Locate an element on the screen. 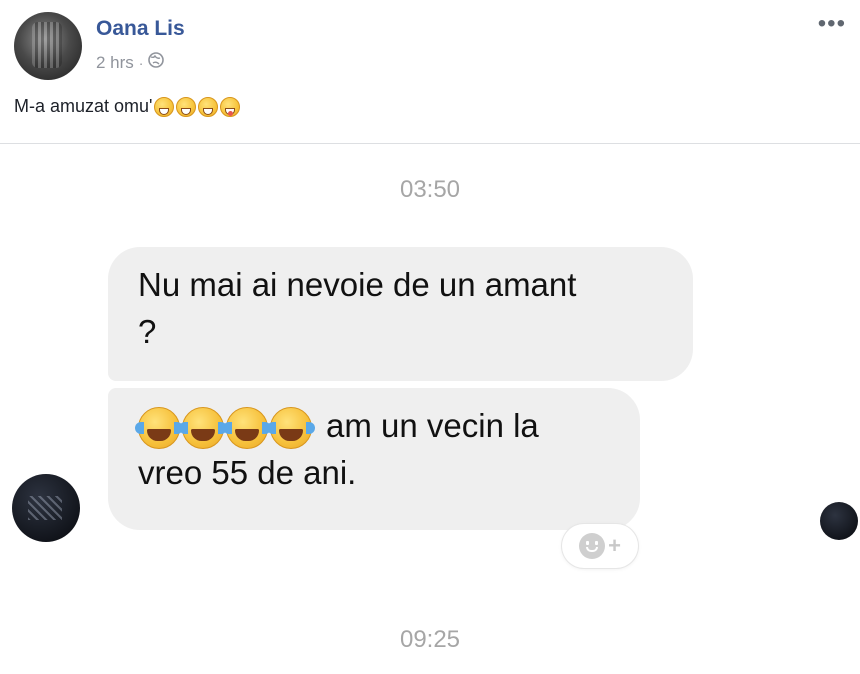 This screenshot has width=860, height=674. author-avatar is located at coordinates (48, 46).